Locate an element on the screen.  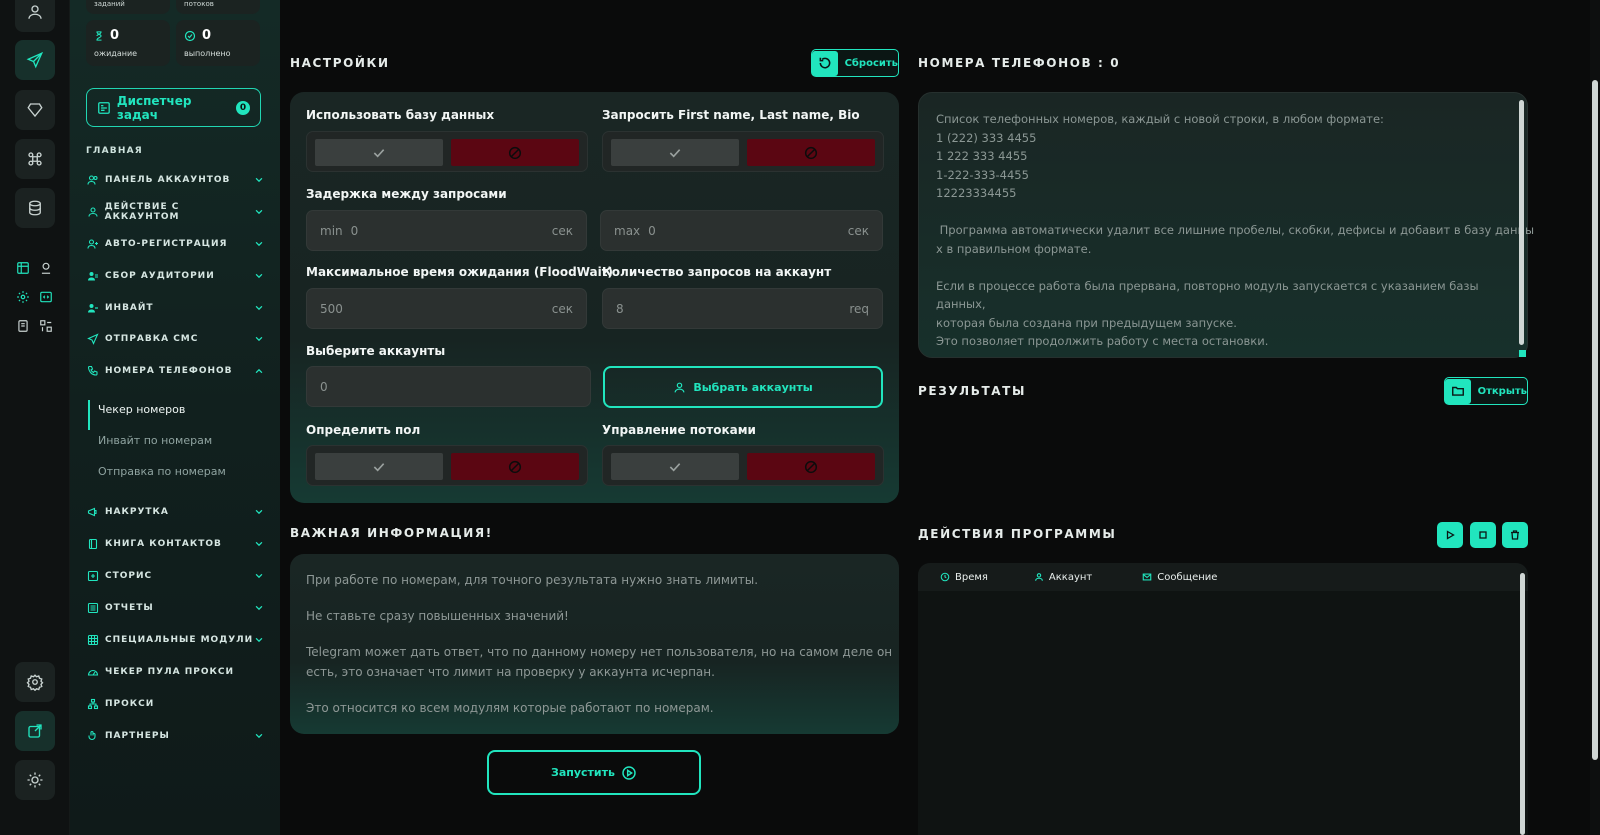
rail-profile-button is located at coordinates (35, 16).